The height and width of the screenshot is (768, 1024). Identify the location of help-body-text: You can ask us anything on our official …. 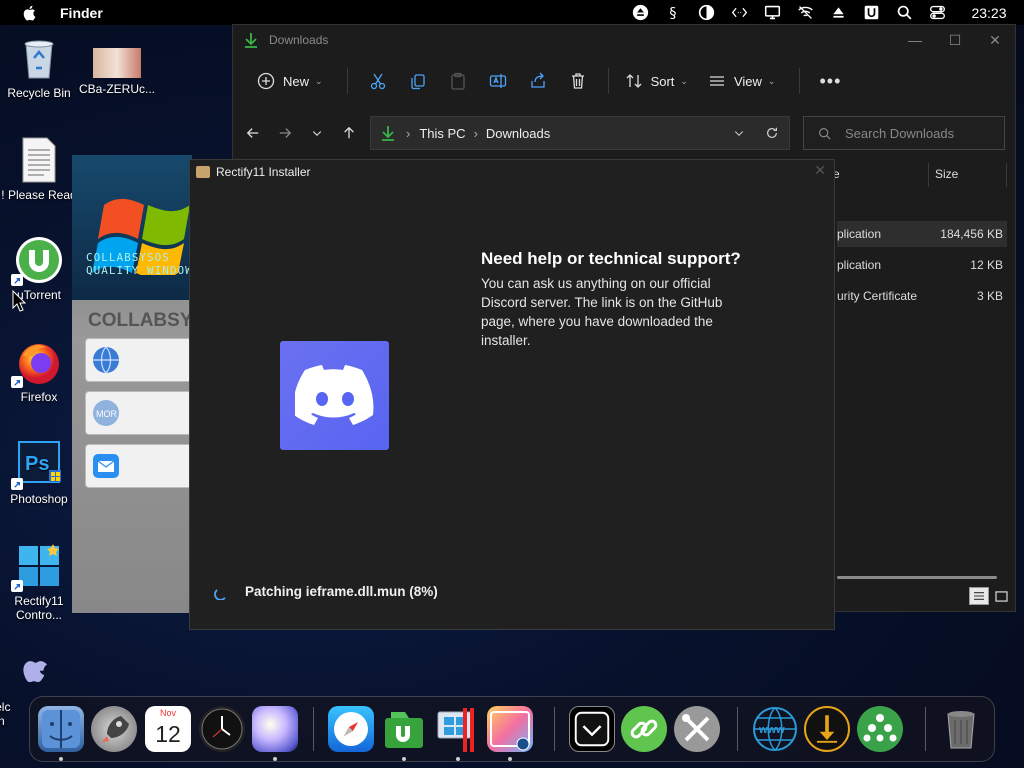
(602, 312).